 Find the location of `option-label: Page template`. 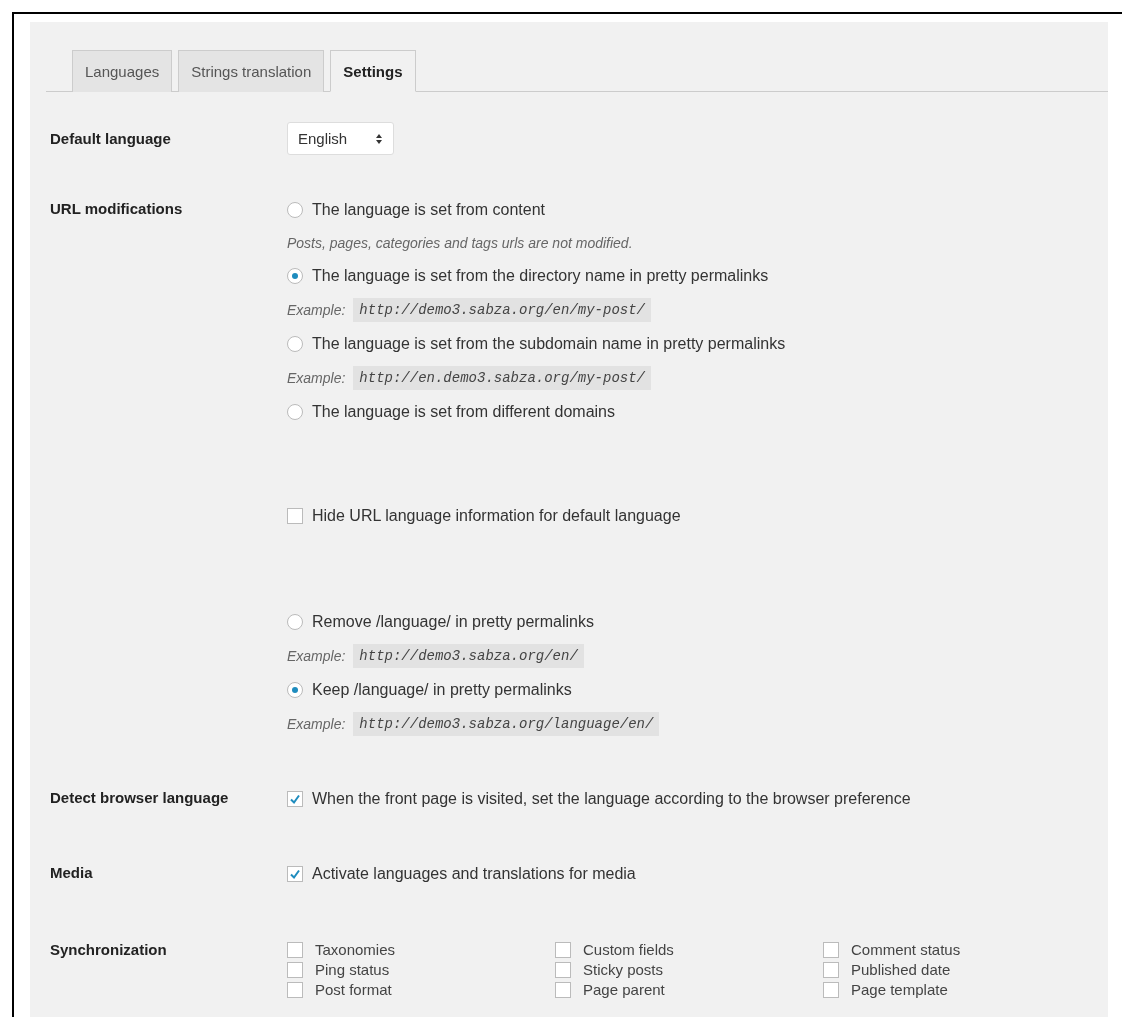

option-label: Page template is located at coordinates (899, 989).